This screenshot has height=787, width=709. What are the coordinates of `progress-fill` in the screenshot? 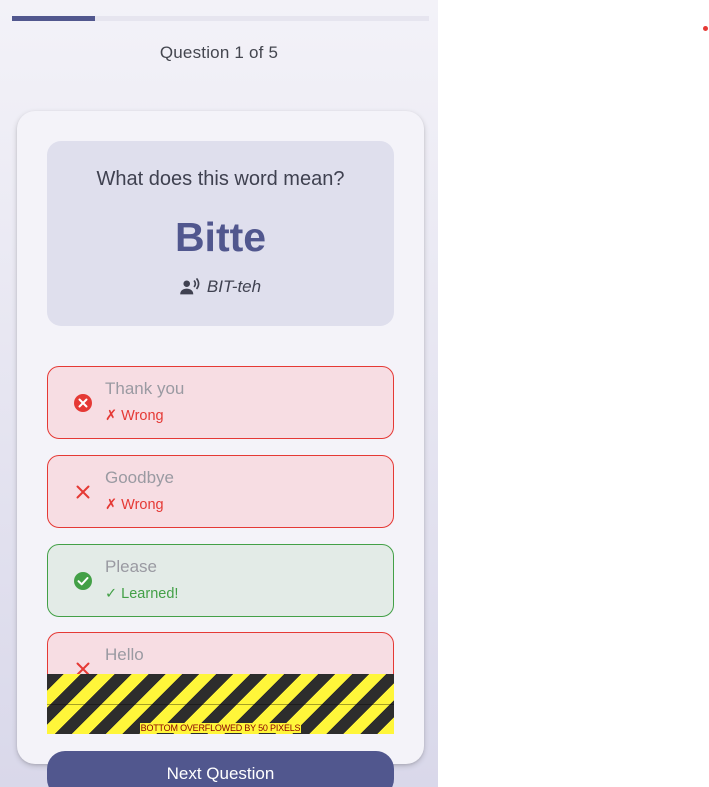 It's located at (54, 18).